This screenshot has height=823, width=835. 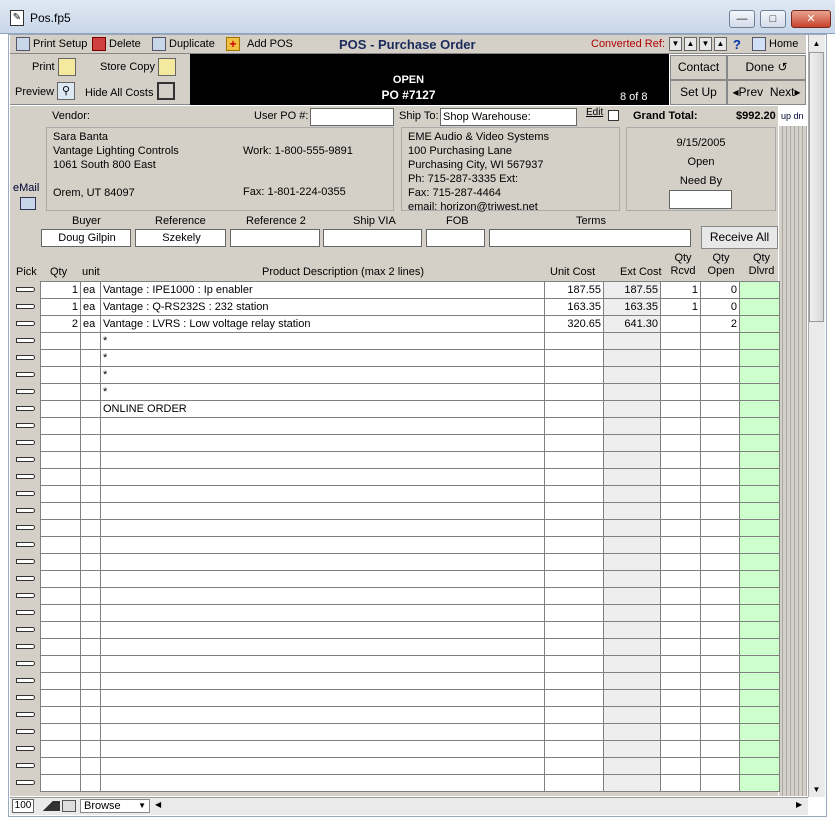 I want to click on fob-input, so click(x=455, y=238).